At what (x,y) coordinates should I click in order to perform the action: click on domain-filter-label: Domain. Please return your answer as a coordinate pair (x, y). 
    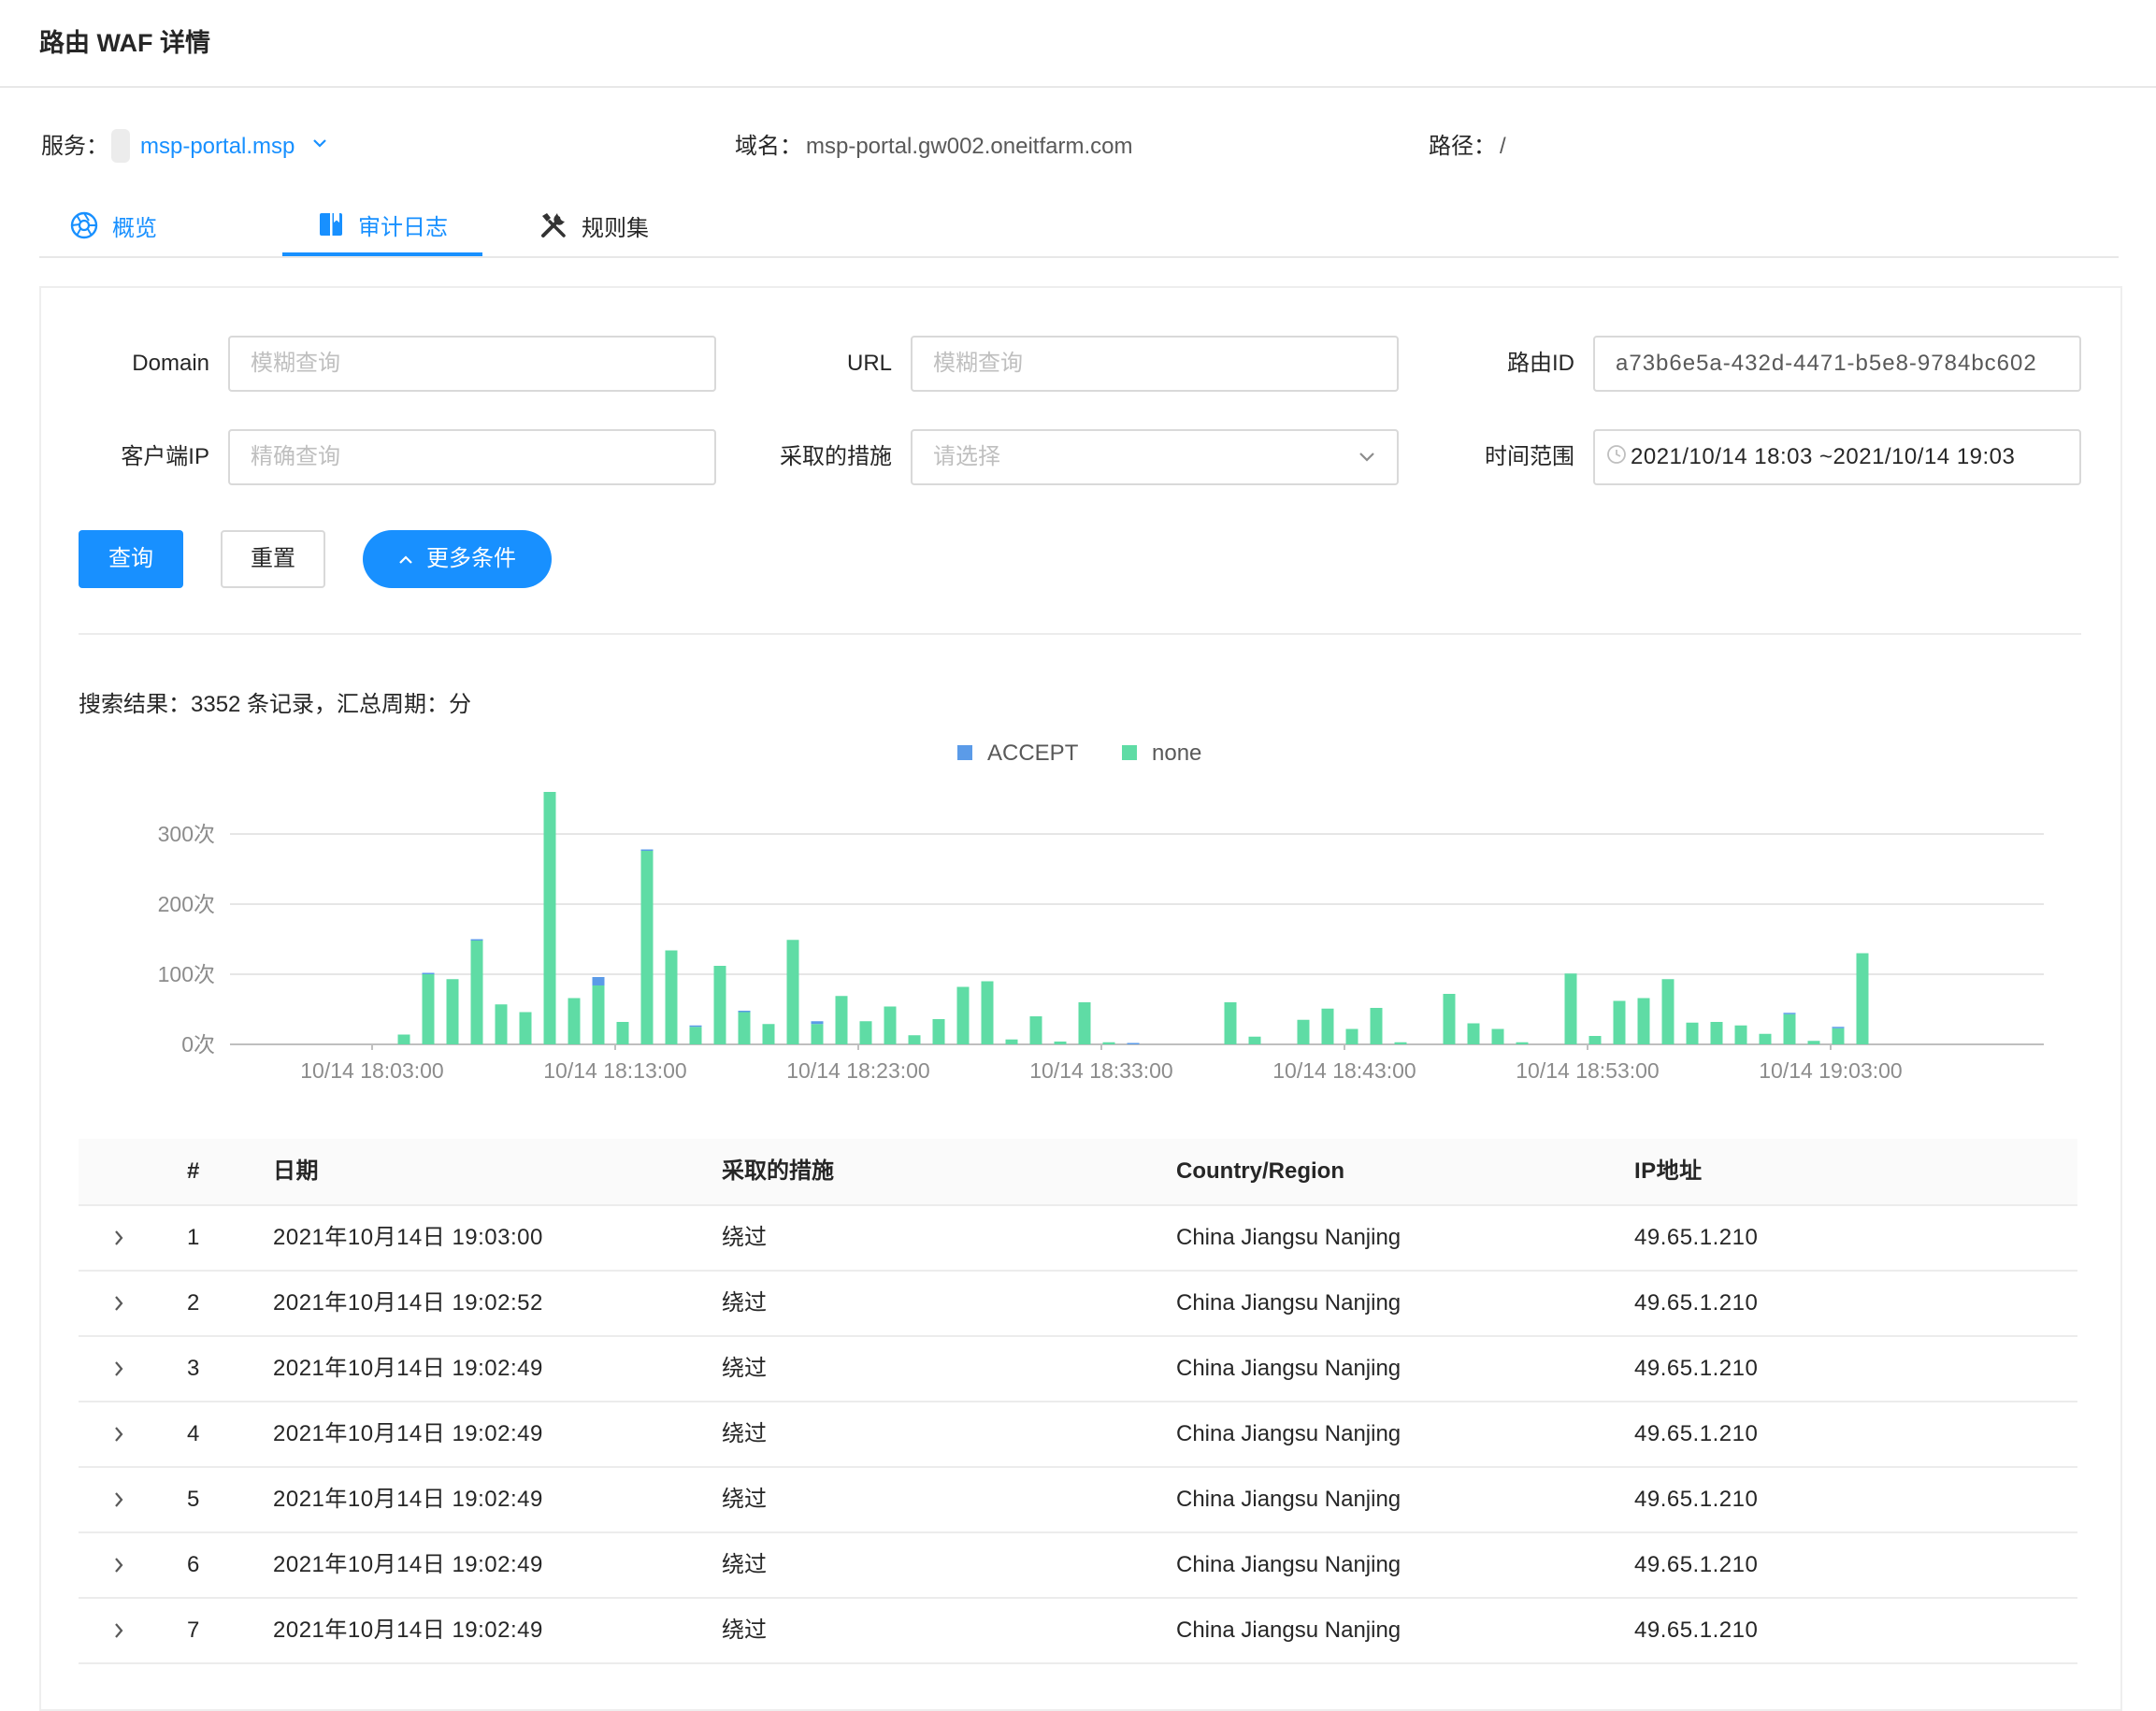
    Looking at the image, I should click on (170, 363).